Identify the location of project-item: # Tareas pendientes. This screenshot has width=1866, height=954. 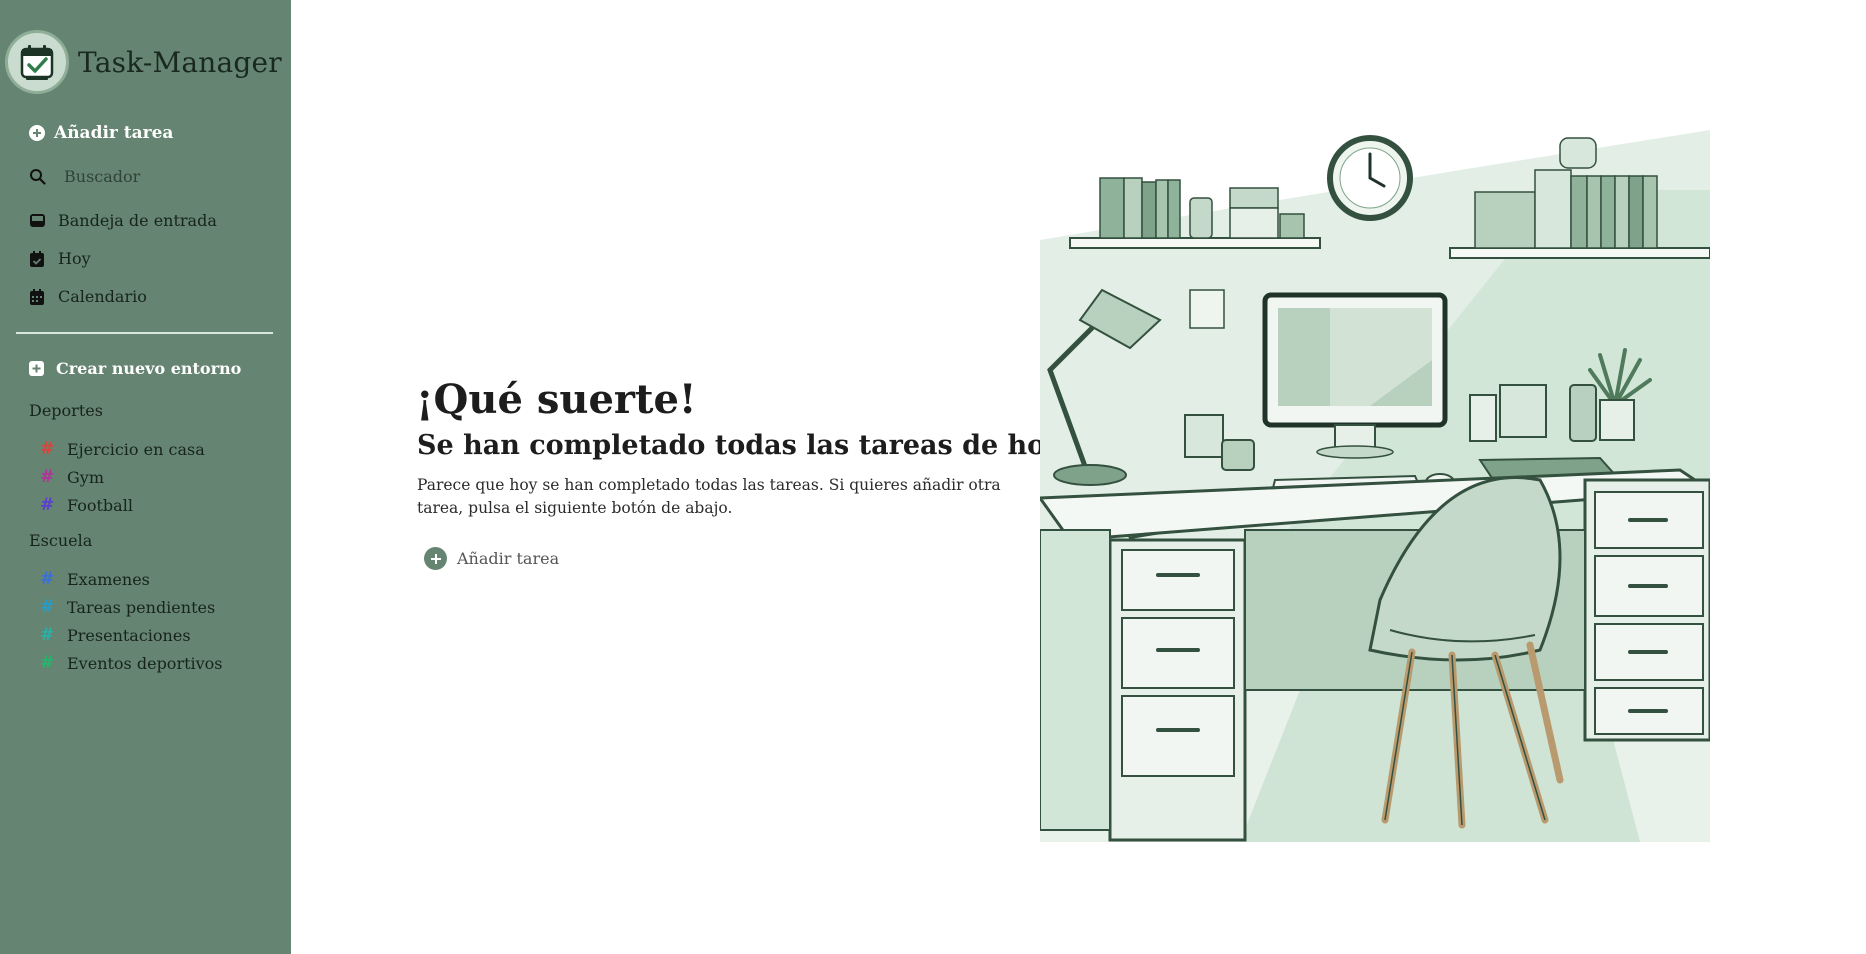
(127, 607).